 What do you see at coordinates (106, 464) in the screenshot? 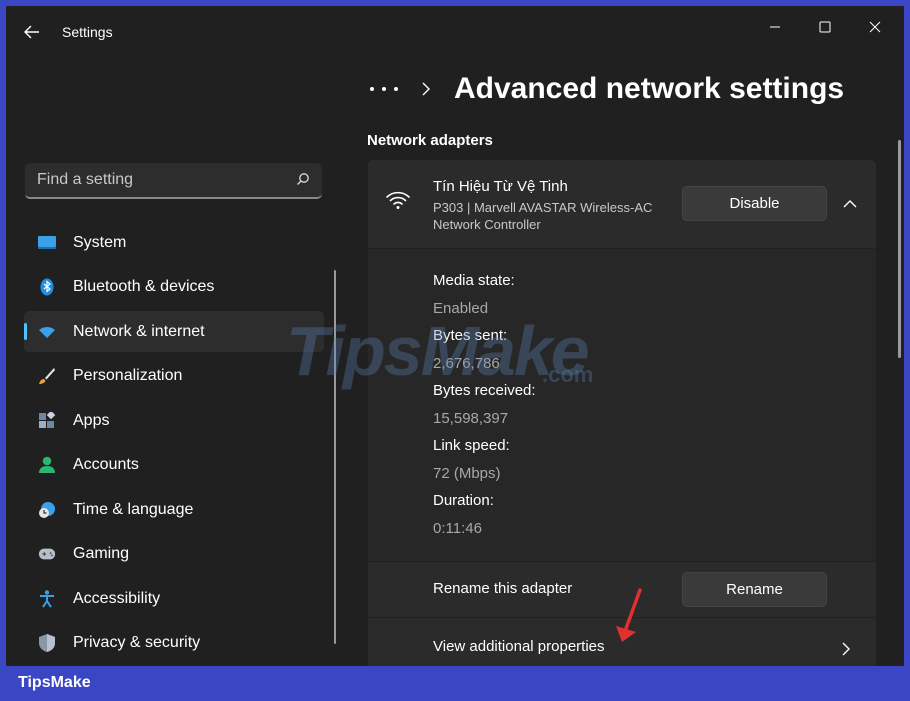
I see `sidebar-item-label: Accounts` at bounding box center [106, 464].